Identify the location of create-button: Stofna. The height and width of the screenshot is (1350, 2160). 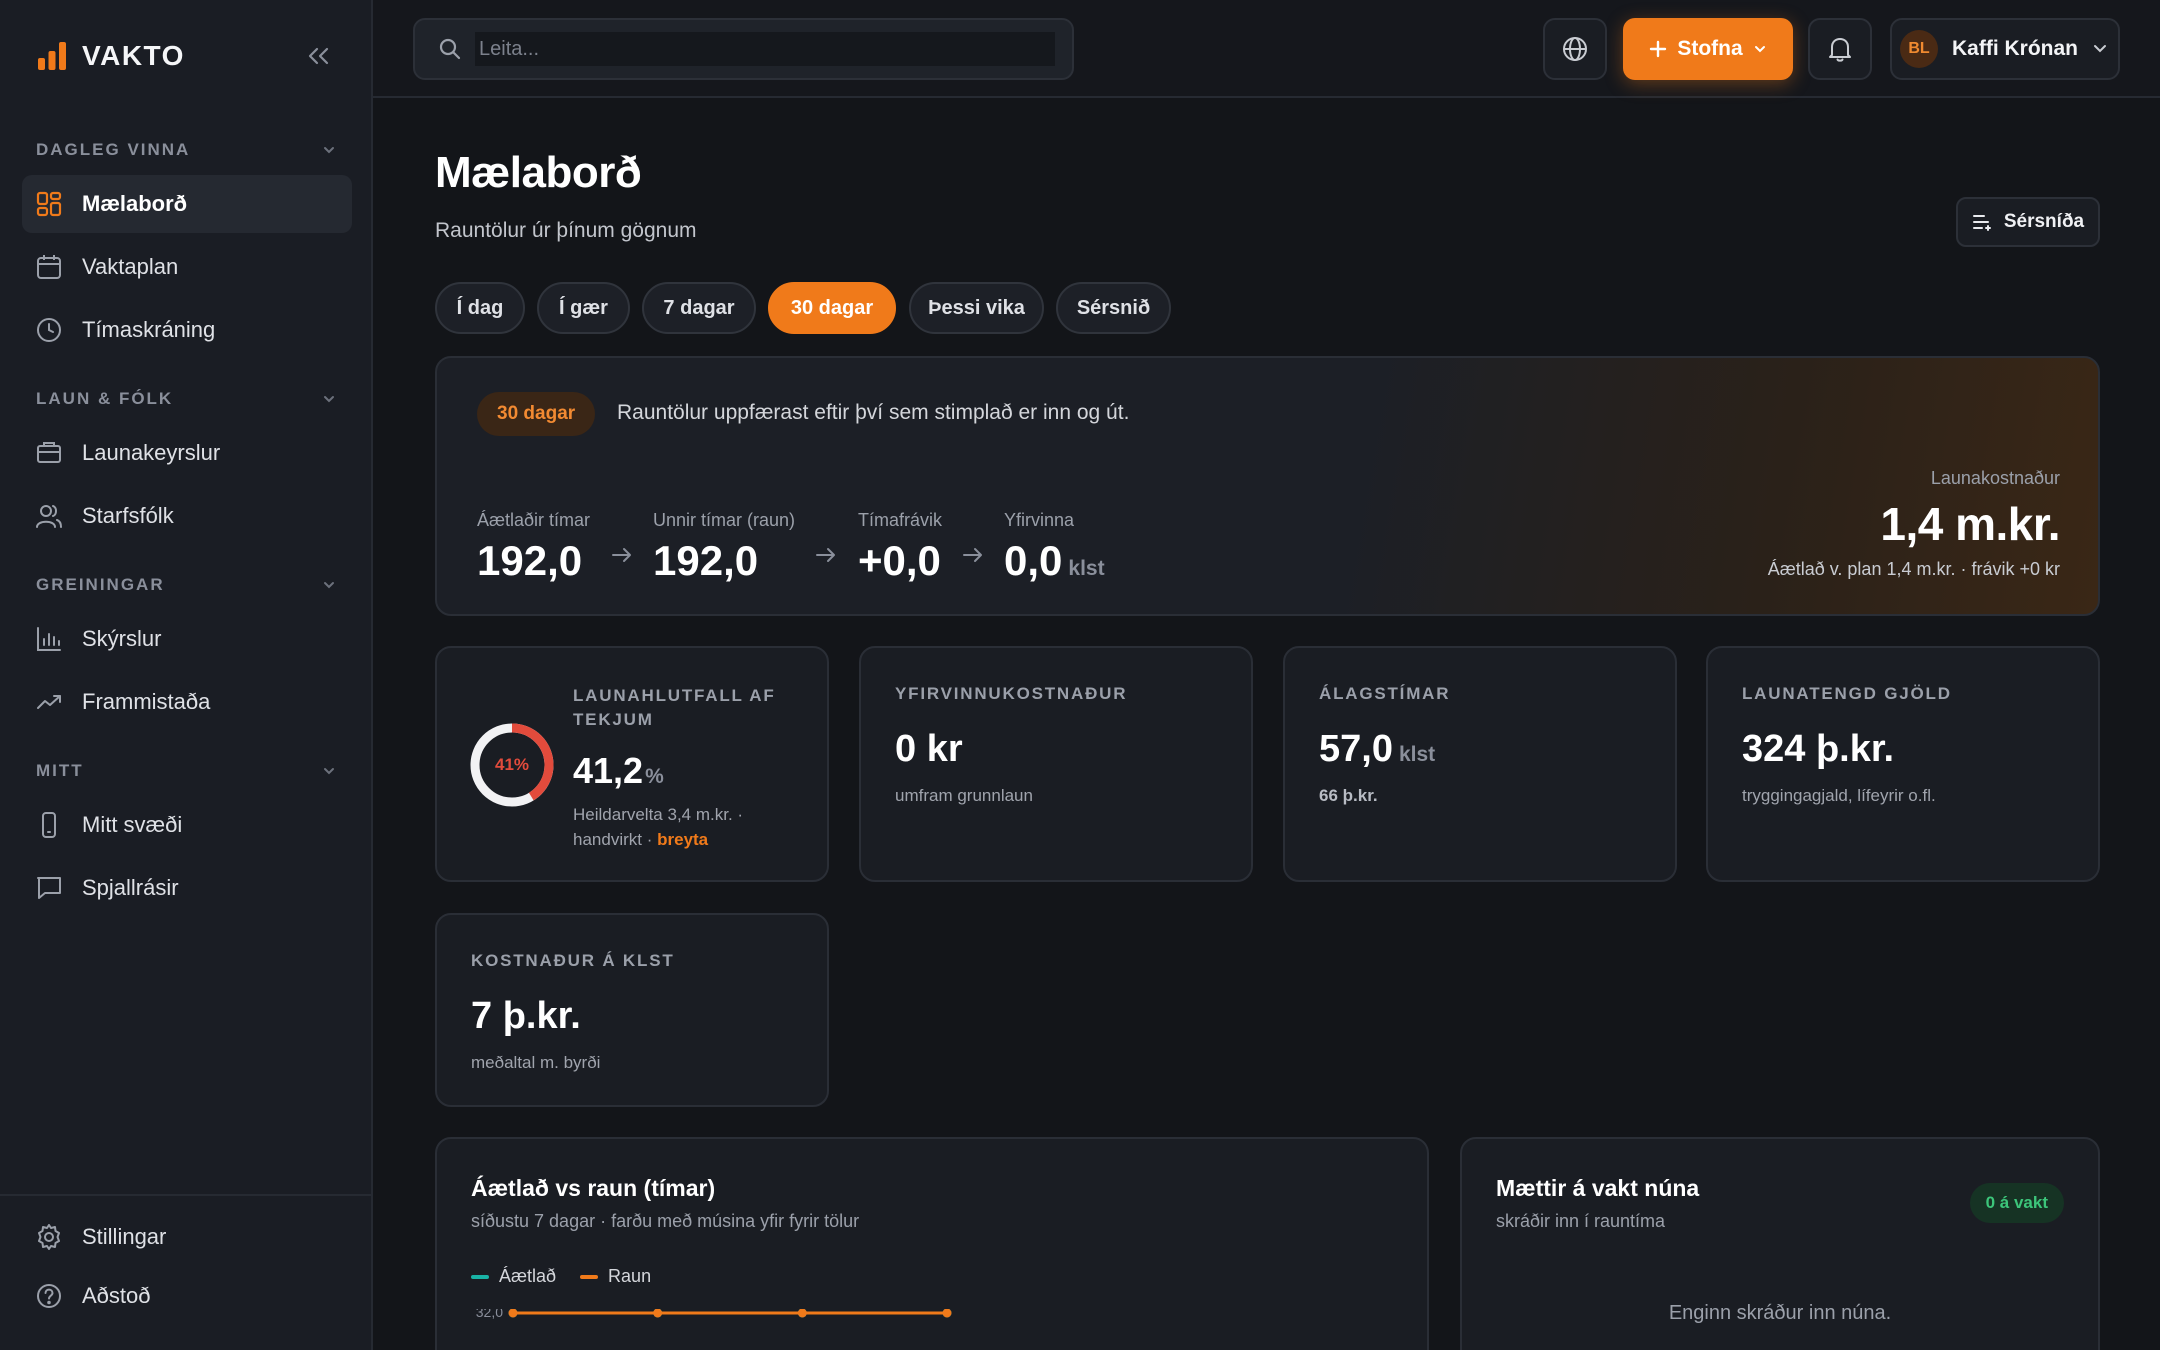
(1708, 49).